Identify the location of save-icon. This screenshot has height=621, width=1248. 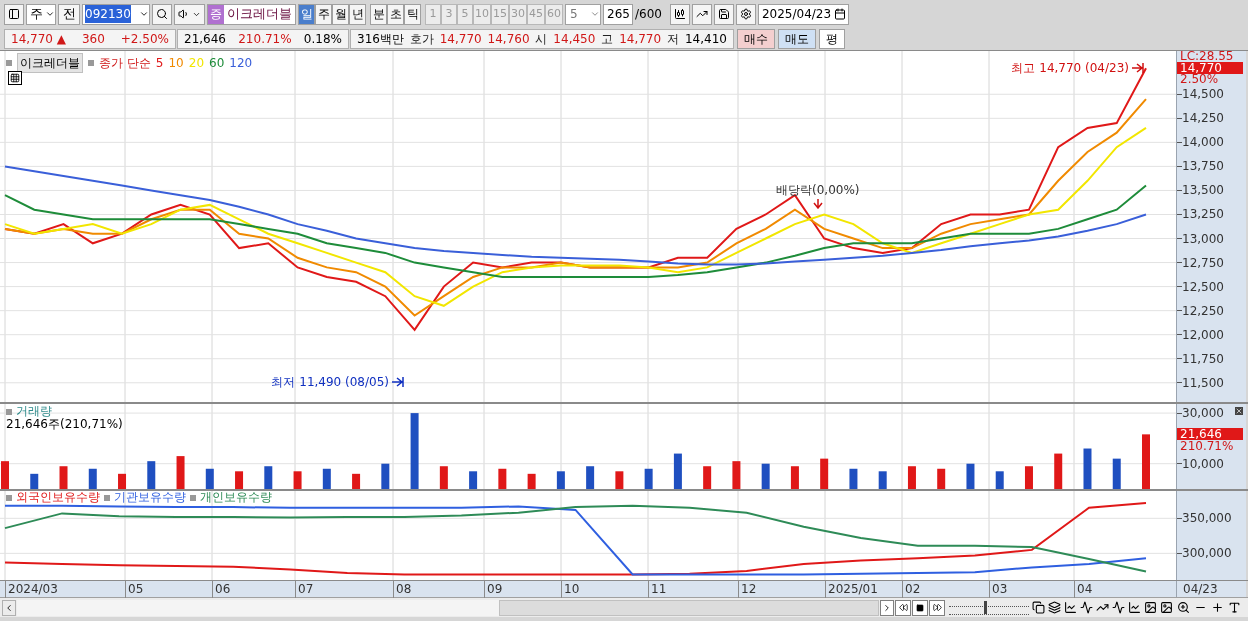
(723, 14).